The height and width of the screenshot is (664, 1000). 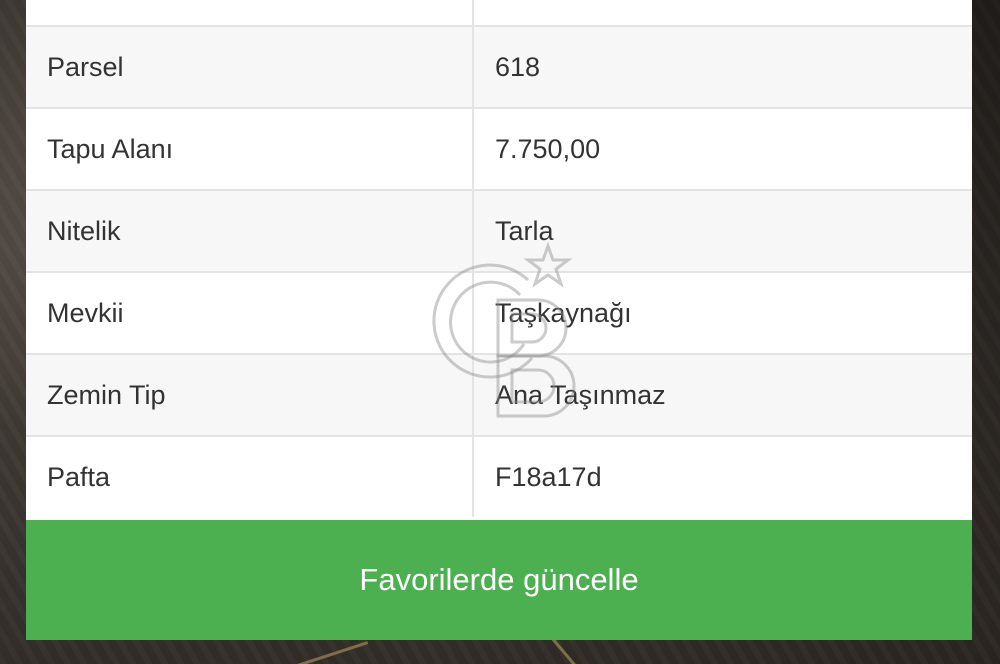 What do you see at coordinates (722, 66) in the screenshot?
I see `row-value: 618` at bounding box center [722, 66].